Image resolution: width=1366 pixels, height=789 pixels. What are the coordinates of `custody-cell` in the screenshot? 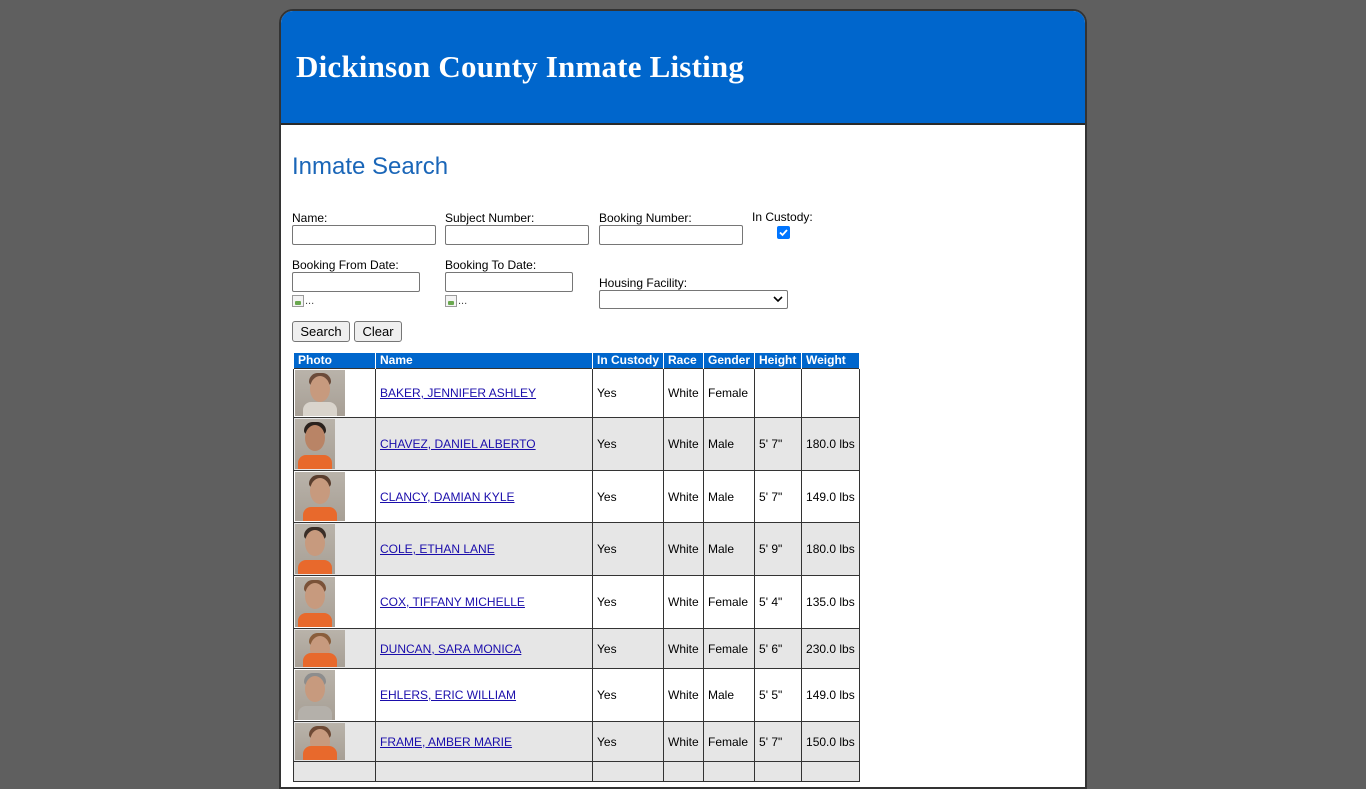 It's located at (628, 771).